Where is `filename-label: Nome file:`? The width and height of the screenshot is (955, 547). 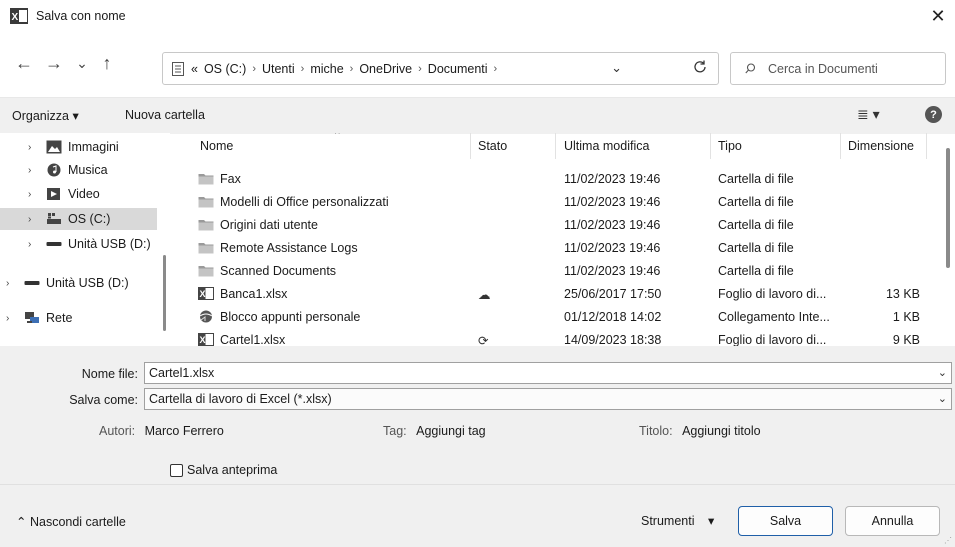 filename-label: Nome file: is located at coordinates (109, 374).